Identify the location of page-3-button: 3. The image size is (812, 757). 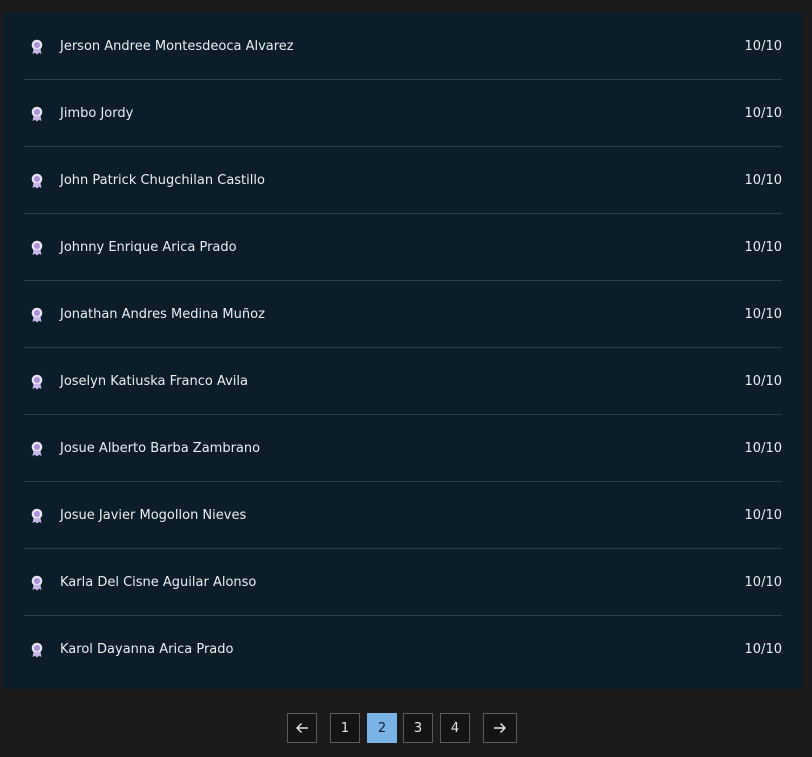
(418, 728).